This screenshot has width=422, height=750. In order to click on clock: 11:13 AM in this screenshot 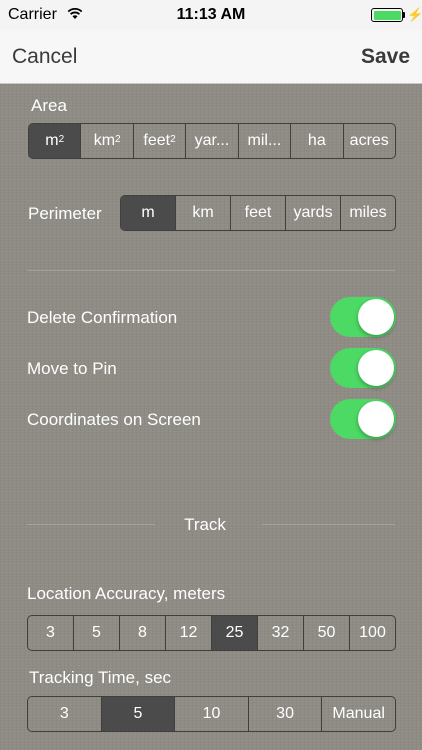, I will do `click(211, 14)`.